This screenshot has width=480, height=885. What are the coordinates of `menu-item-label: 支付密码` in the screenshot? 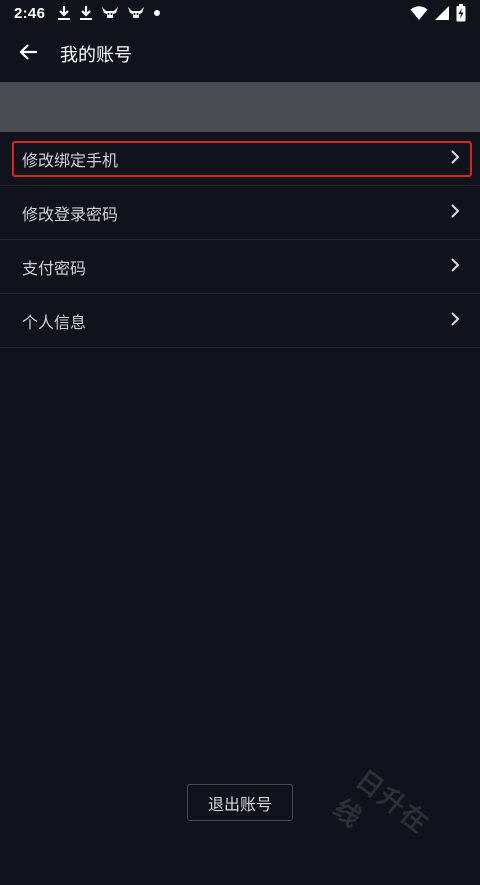 It's located at (54, 268).